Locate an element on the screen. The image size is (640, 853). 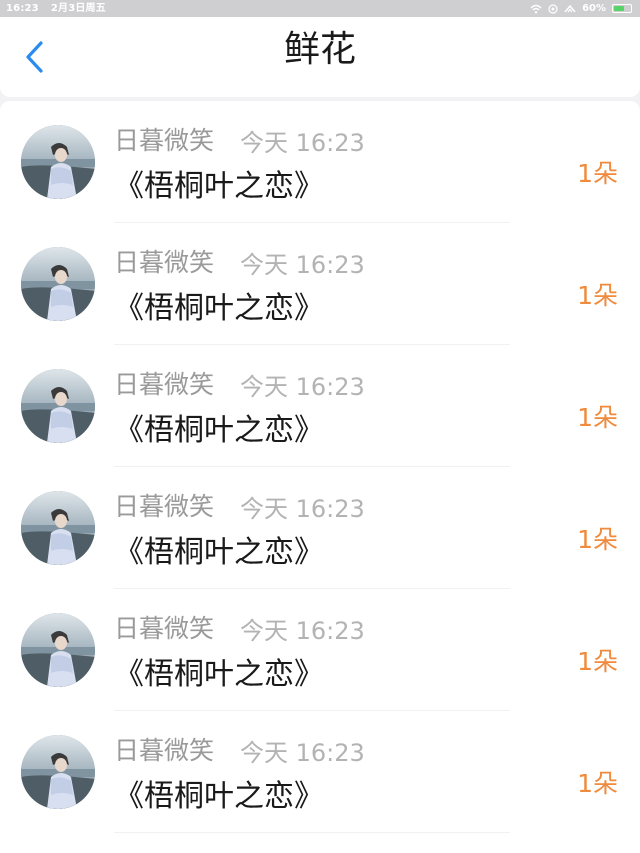
page-title: 鲜花 is located at coordinates (319, 49).